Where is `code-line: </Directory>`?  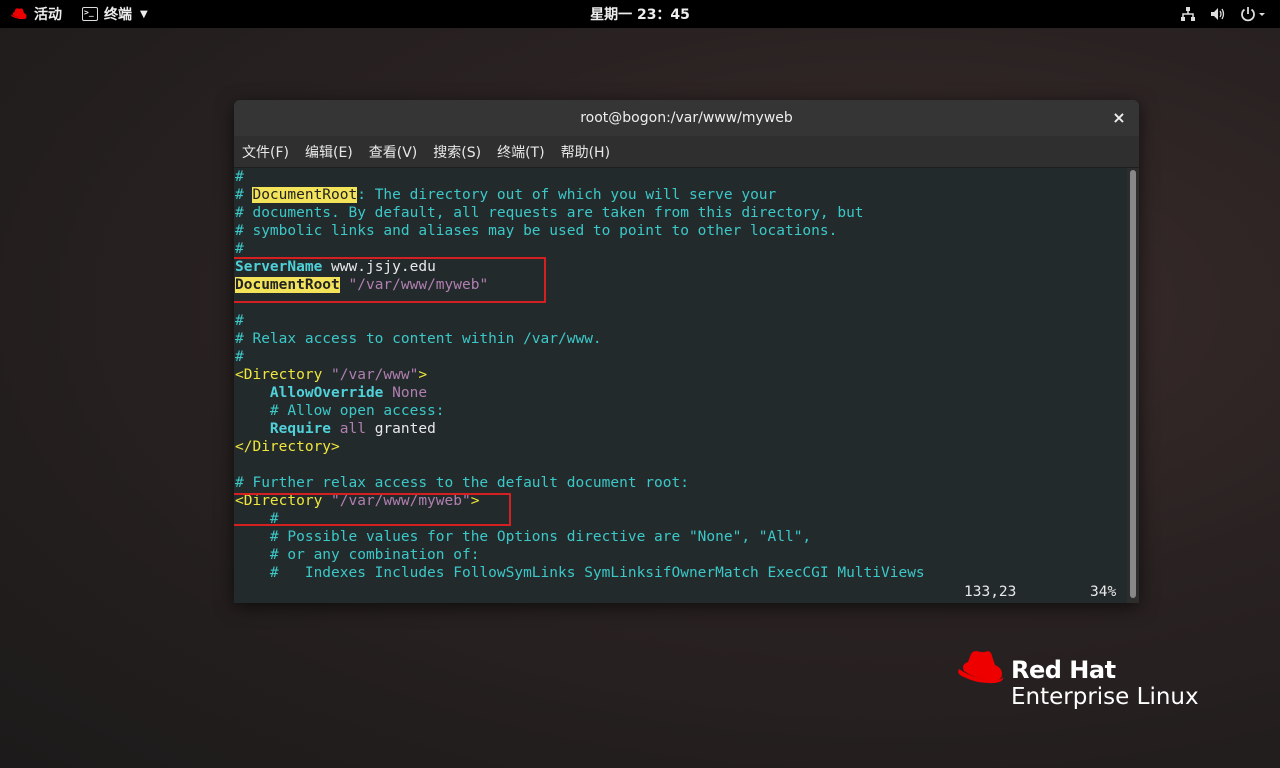
code-line: </Directory> is located at coordinates (287, 447).